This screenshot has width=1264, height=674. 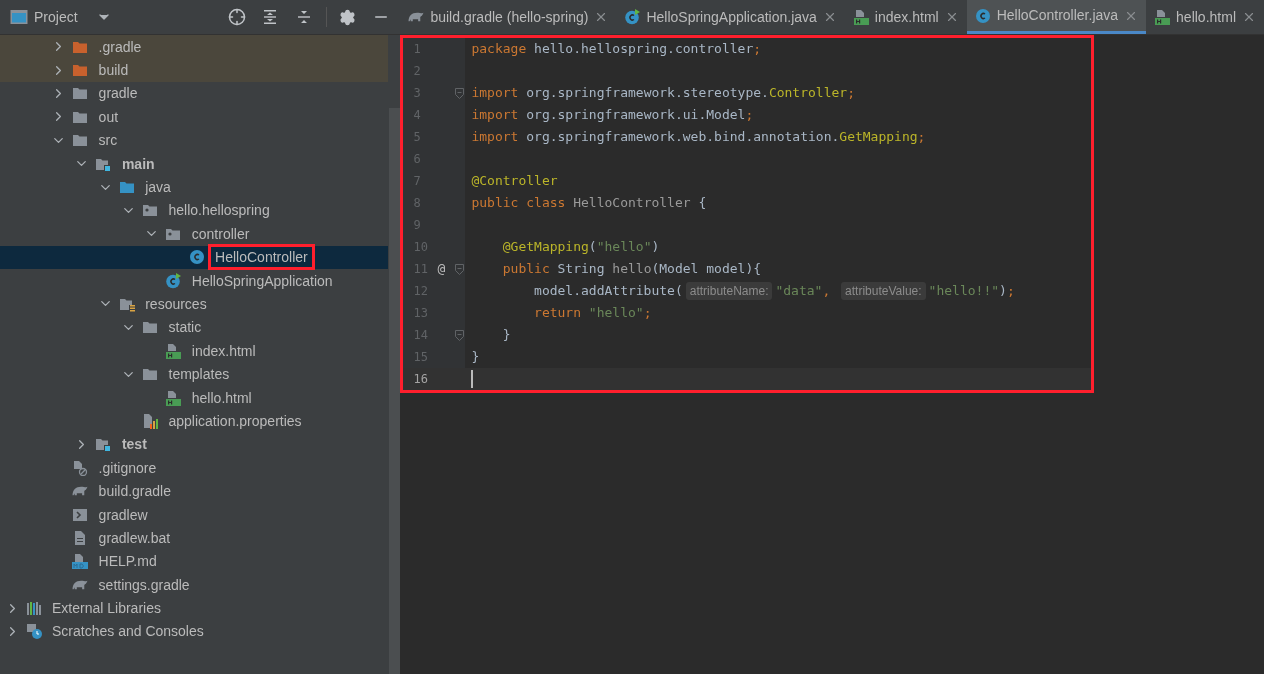 I want to click on tree-row: hello.hellospring, so click(x=194, y=210).